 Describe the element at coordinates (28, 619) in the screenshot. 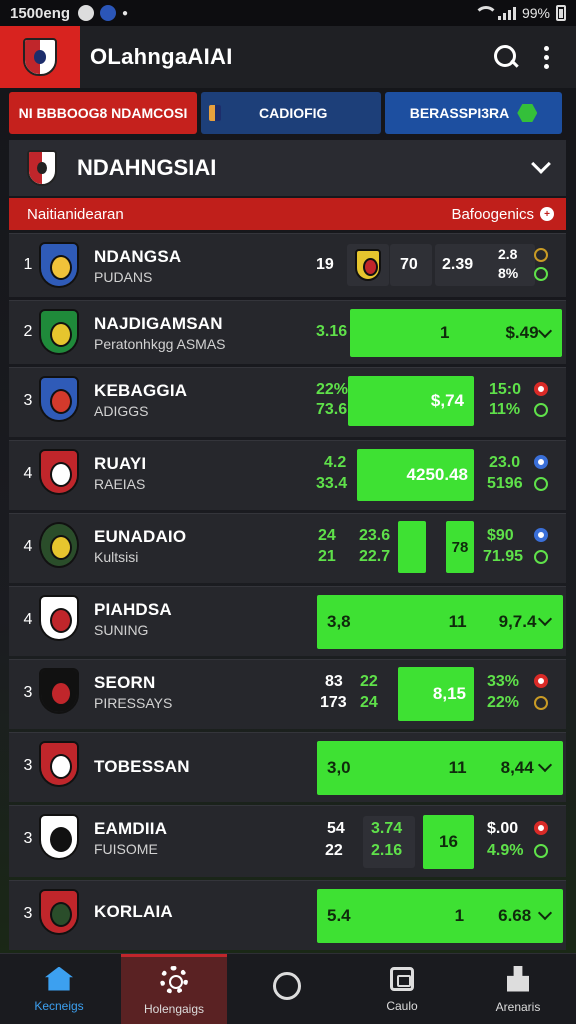

I see `row-rank: 4` at that location.